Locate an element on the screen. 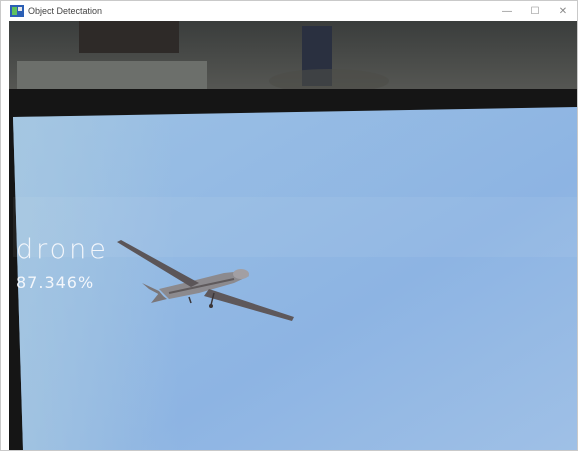 Image resolution: width=578 pixels, height=451 pixels. window-controls: — ☐ ✕ is located at coordinates (535, 11).